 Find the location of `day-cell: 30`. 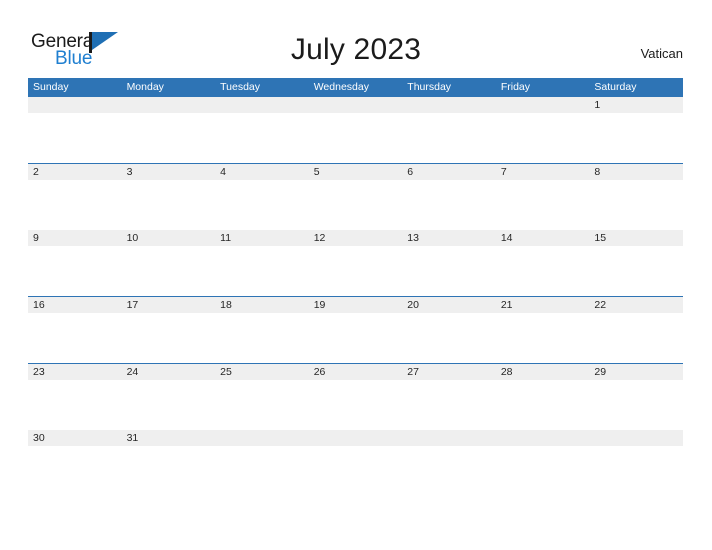

day-cell: 30 is located at coordinates (75, 463).